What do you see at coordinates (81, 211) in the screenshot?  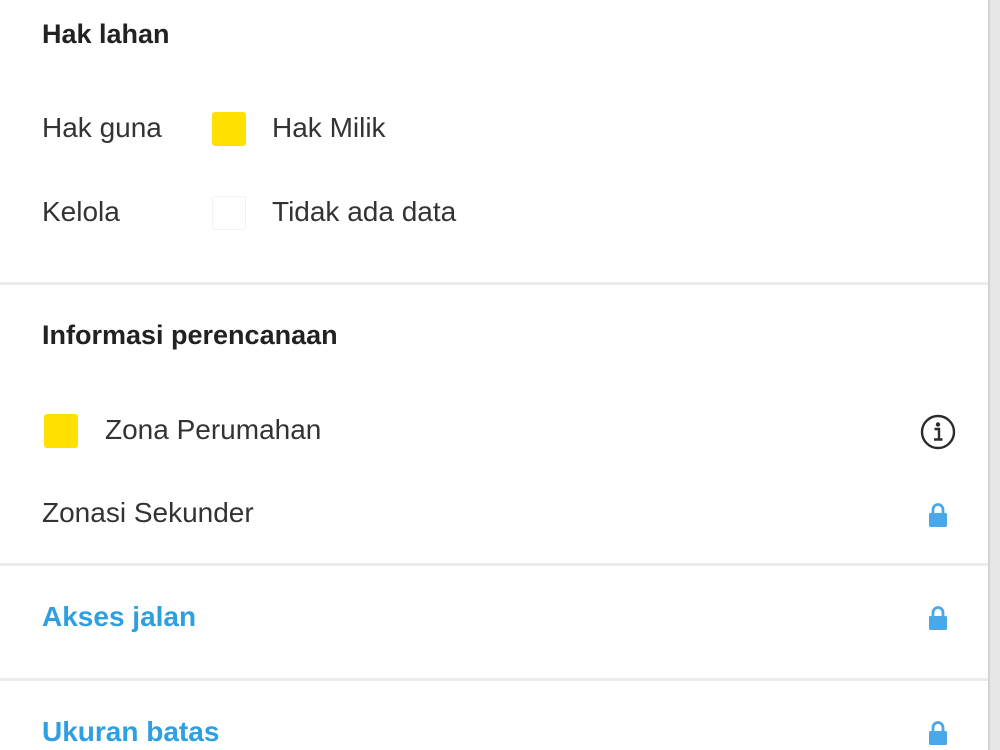 I see `management-label: Kelola` at bounding box center [81, 211].